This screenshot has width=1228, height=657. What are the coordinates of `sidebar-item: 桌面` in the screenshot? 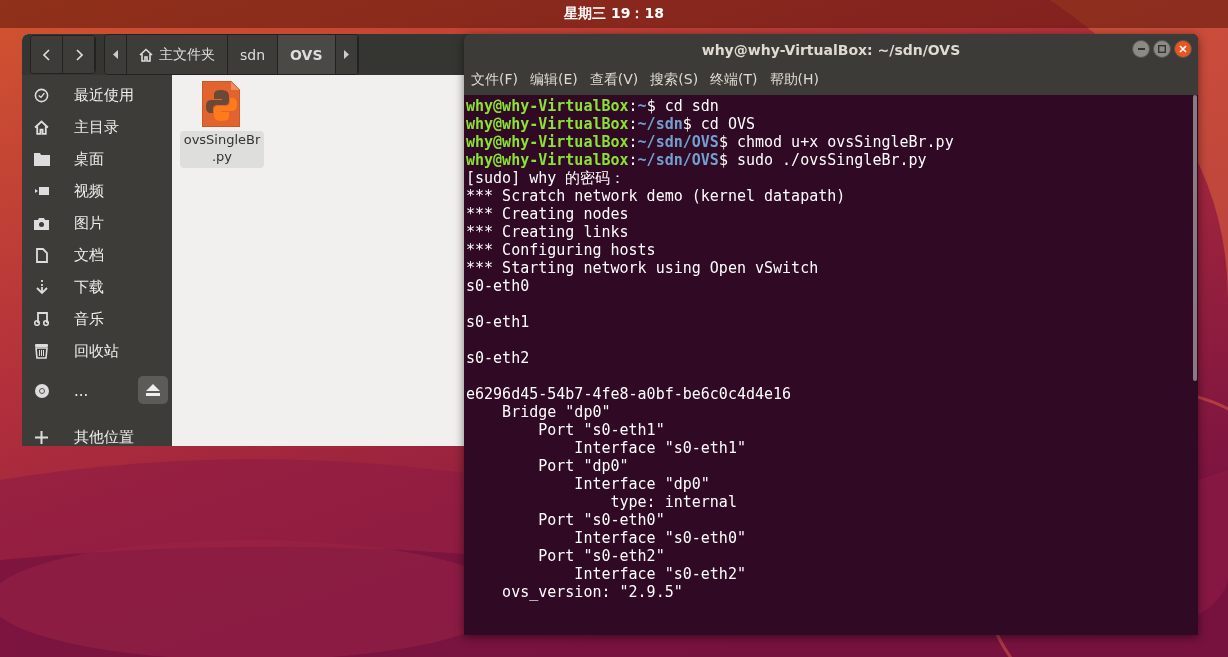 It's located at (97, 159).